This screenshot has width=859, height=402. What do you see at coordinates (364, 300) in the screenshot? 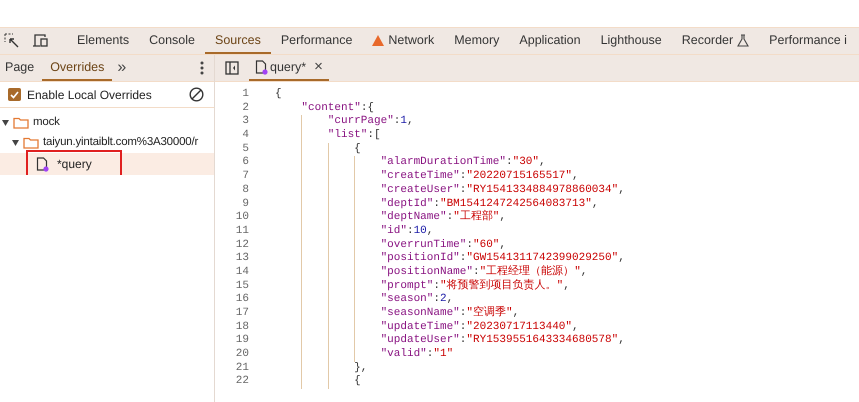
I see `code-line: "season":2,` at bounding box center [364, 300].